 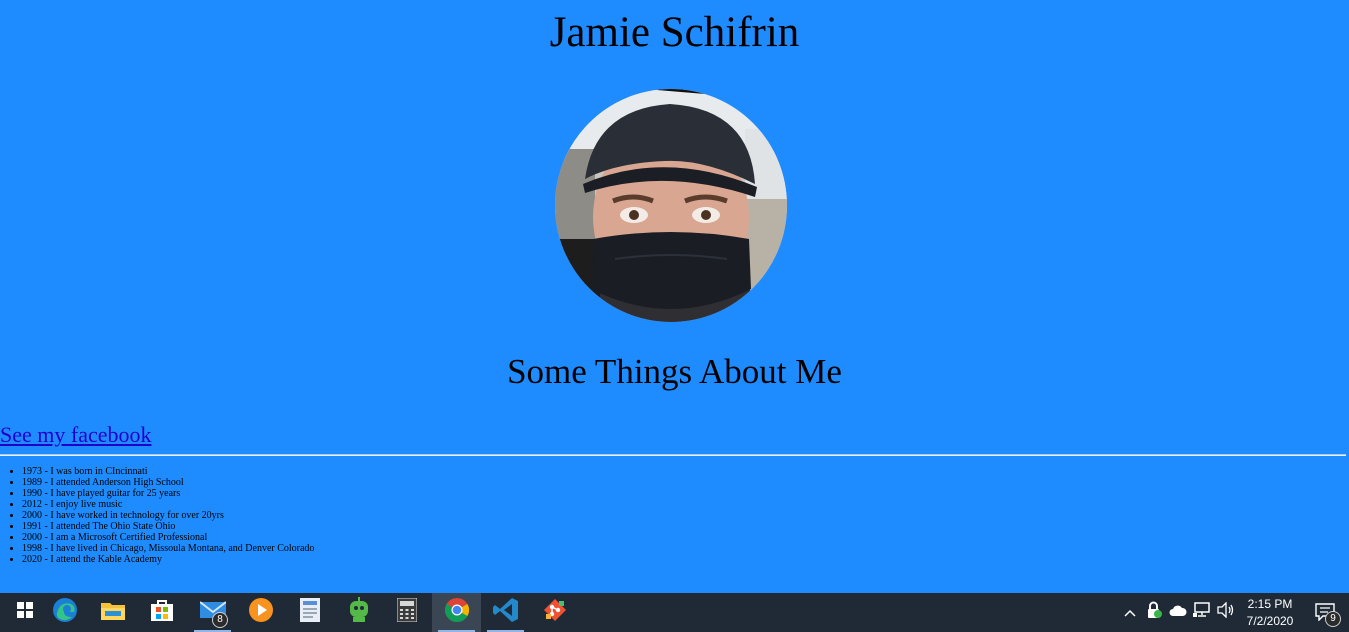 I want to click on chrome-icon, so click(x=456, y=612).